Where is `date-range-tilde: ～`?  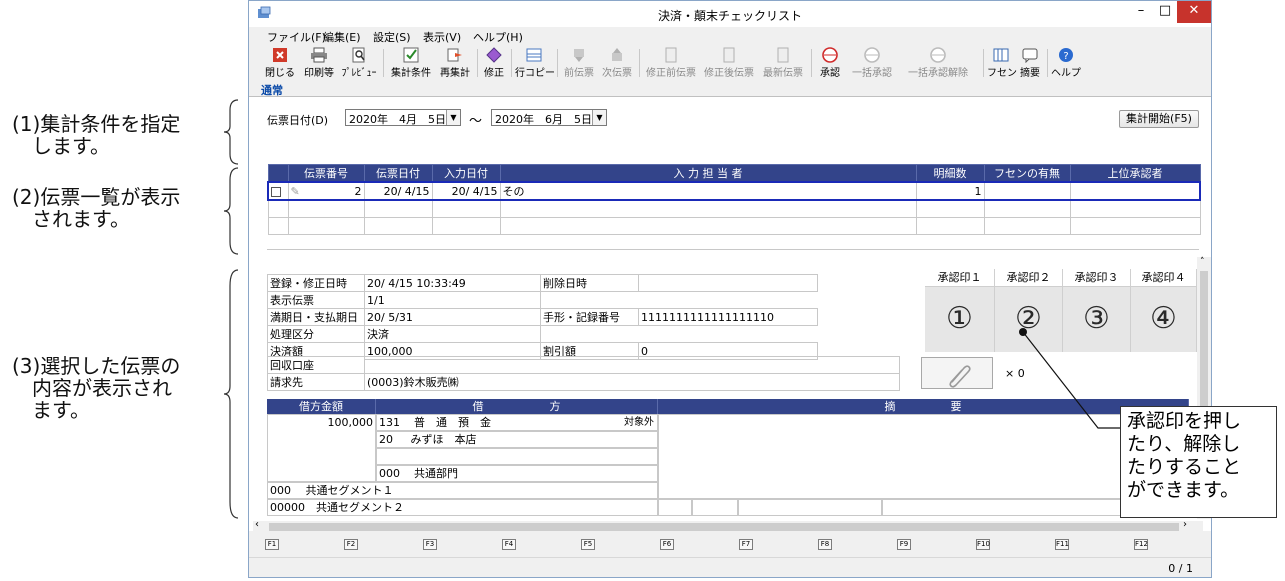 date-range-tilde: ～ is located at coordinates (476, 121).